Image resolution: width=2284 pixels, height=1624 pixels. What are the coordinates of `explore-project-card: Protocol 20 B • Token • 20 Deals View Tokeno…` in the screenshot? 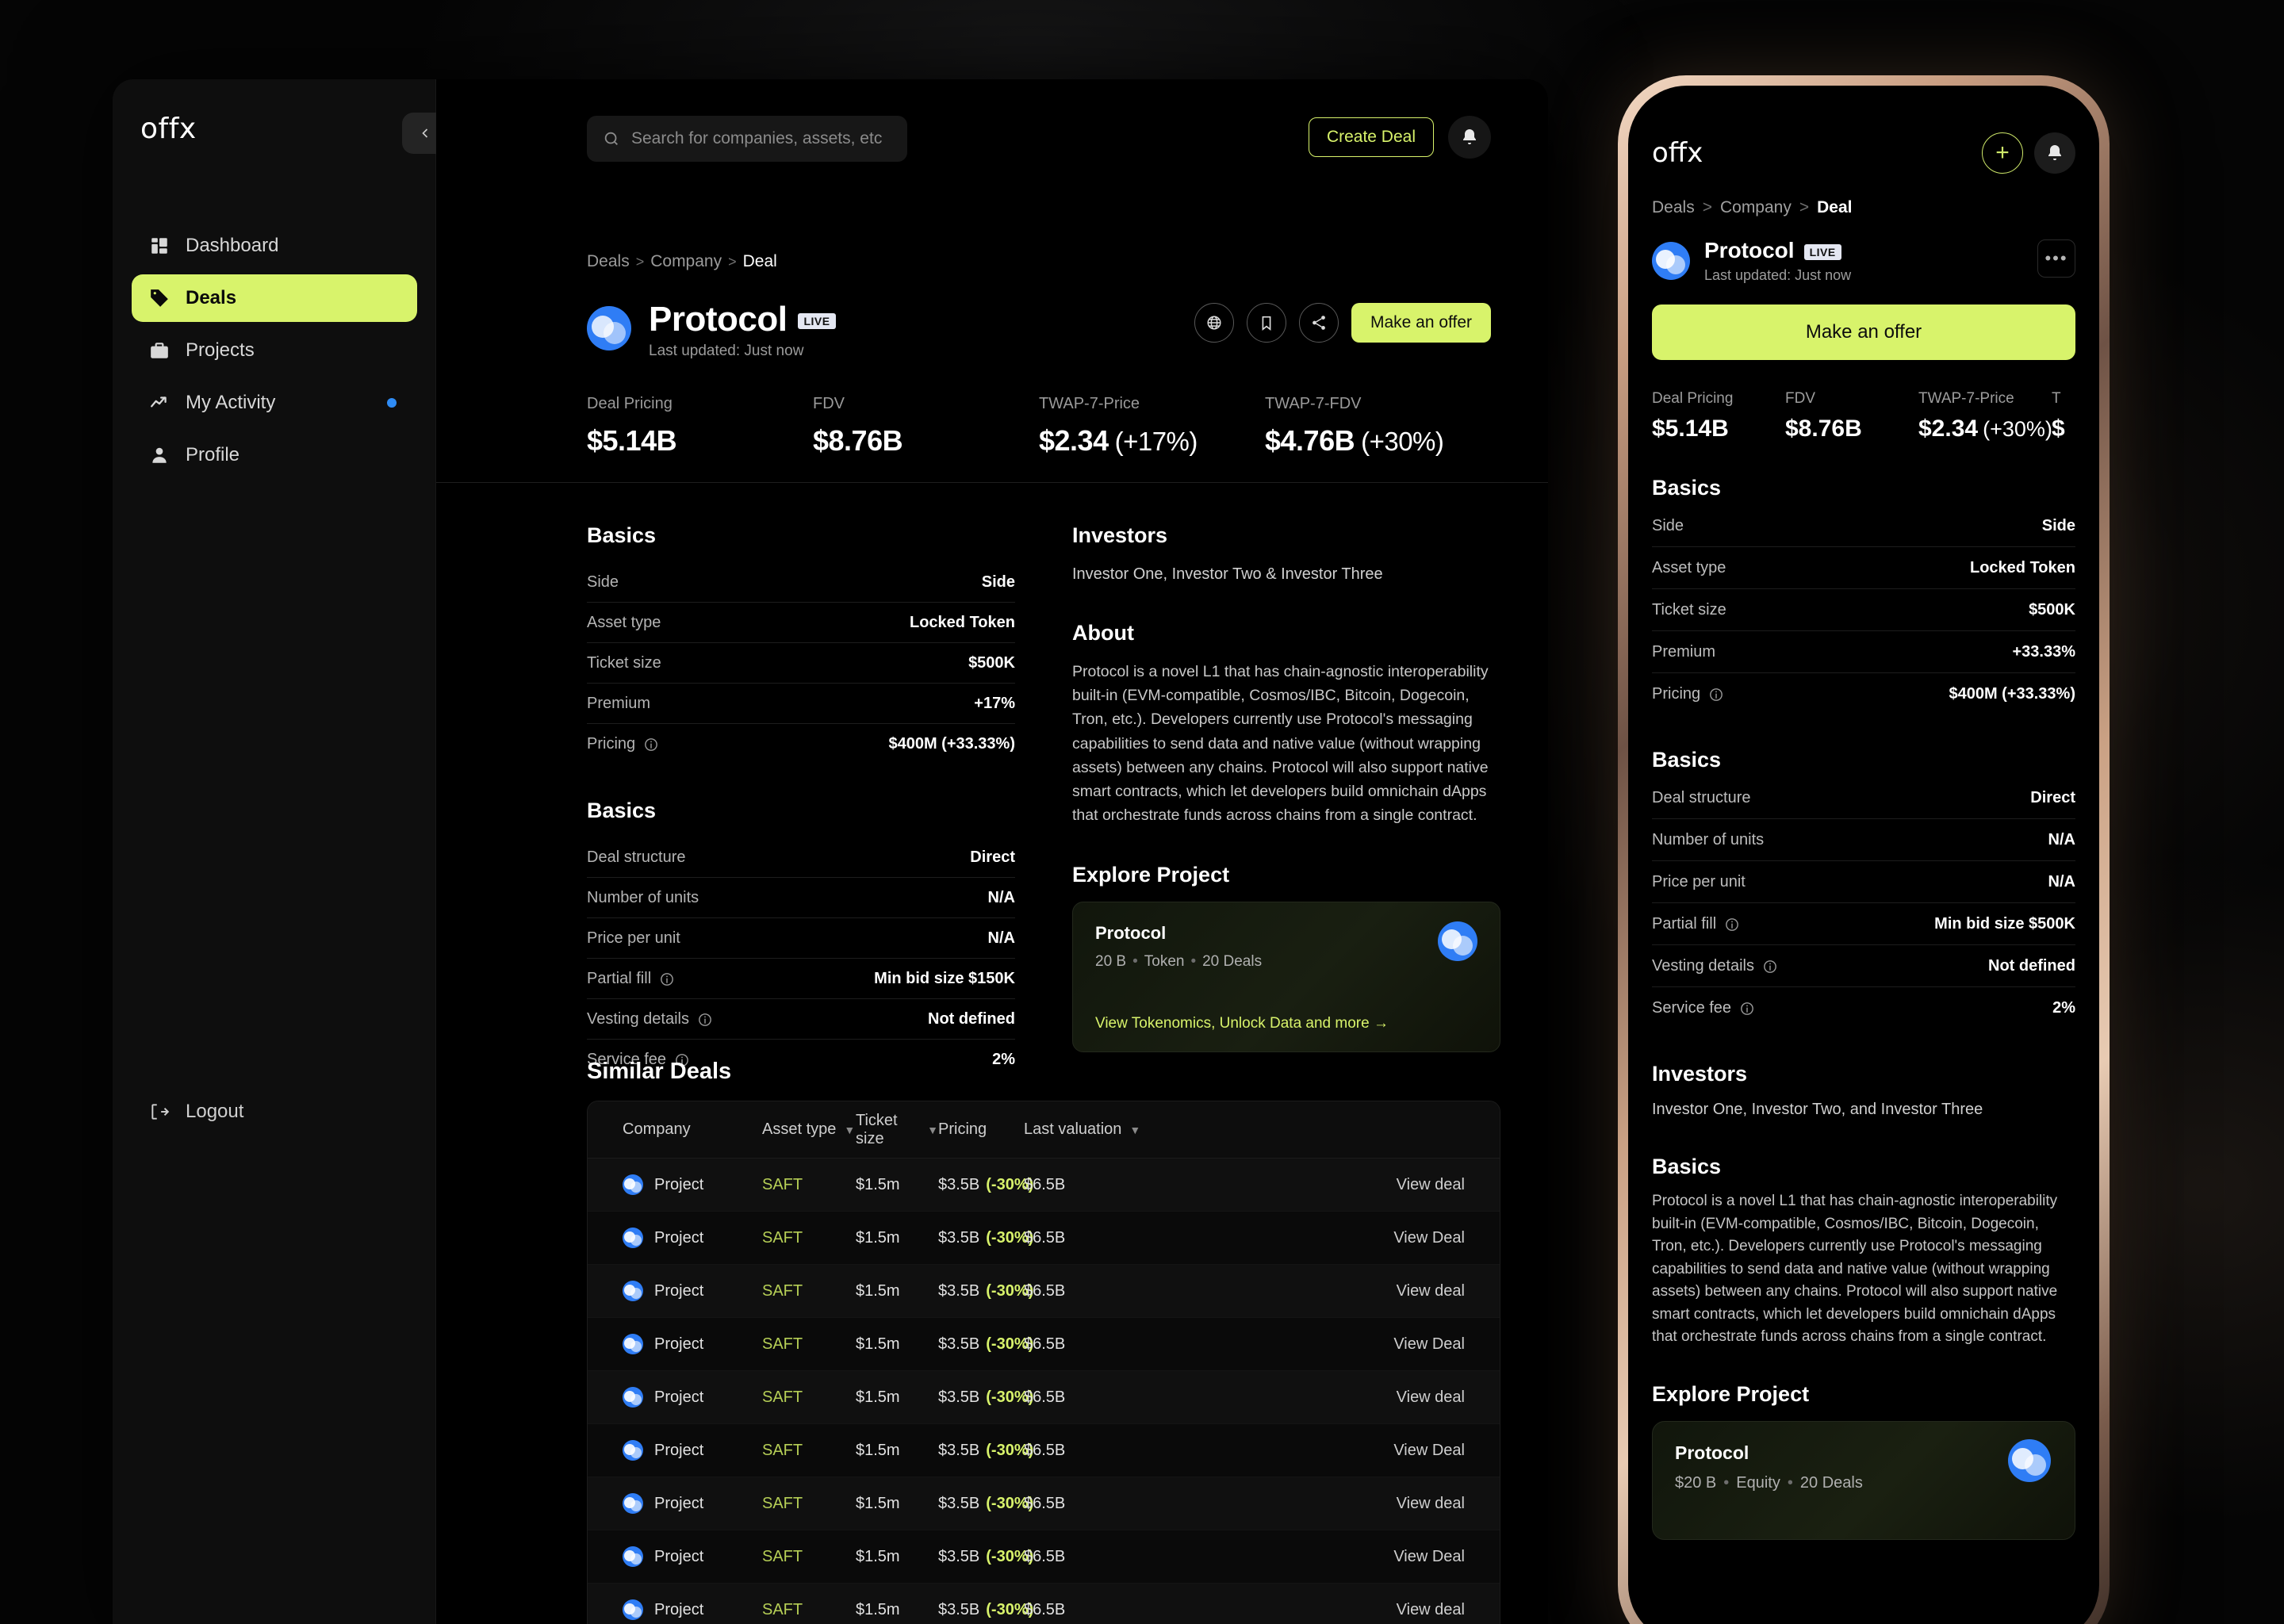 It's located at (1286, 977).